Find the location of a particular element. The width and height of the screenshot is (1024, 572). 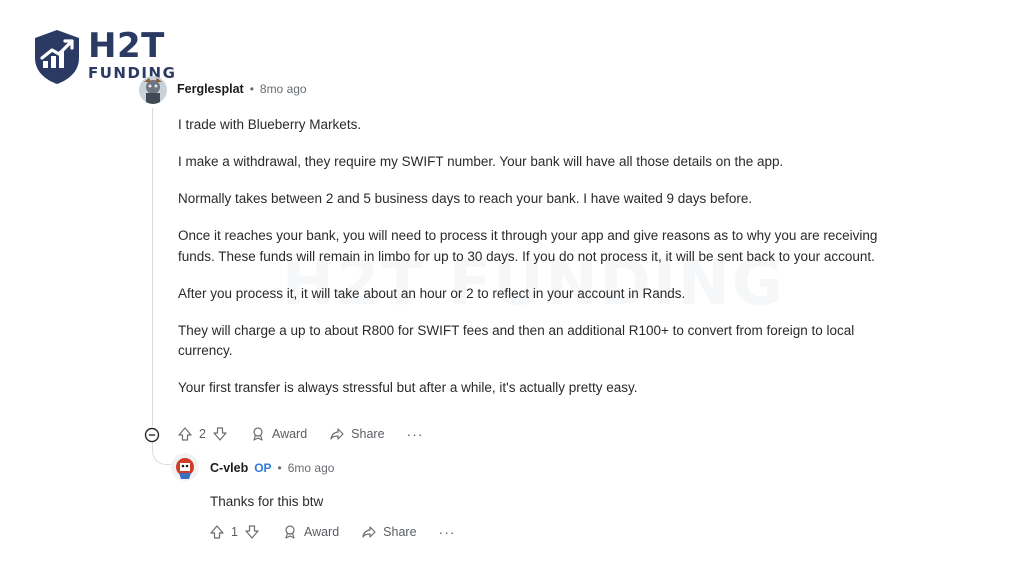

share-button: Share is located at coordinates (357, 434).